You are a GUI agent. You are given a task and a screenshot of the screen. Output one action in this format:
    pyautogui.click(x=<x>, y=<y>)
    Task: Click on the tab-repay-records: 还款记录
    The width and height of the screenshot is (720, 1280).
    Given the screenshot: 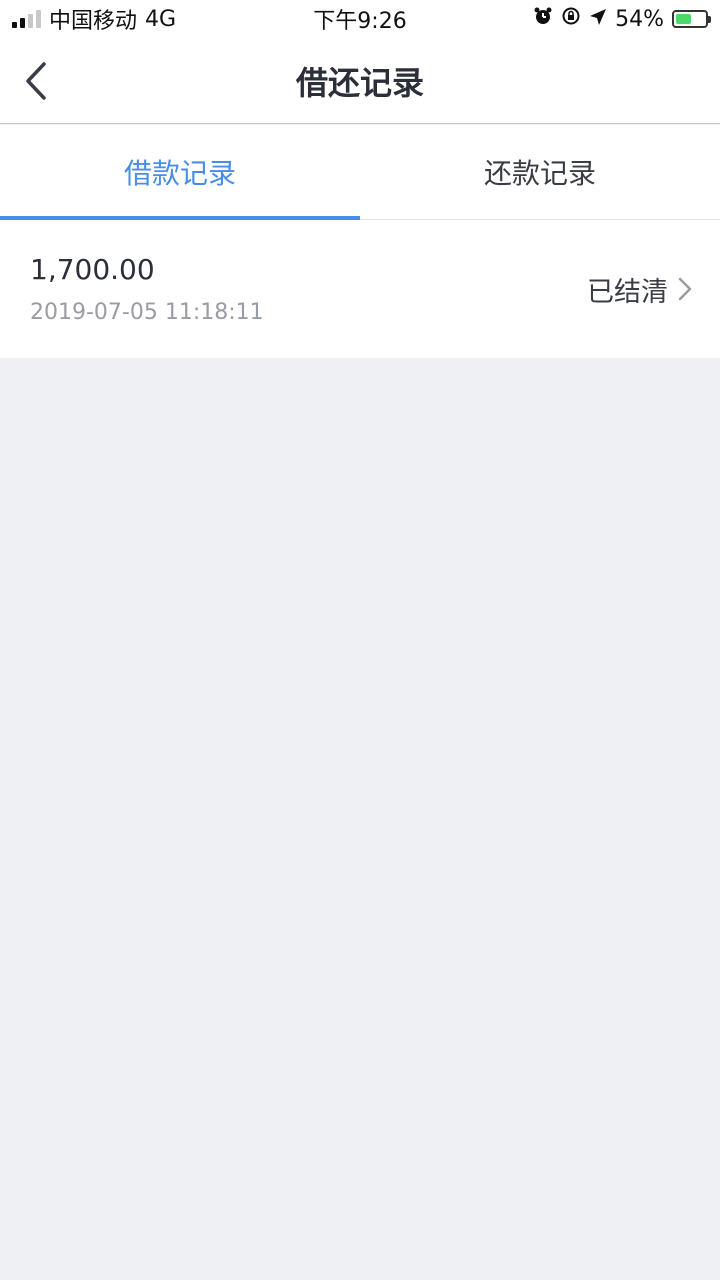 What is the action you would take?
    pyautogui.click(x=540, y=172)
    